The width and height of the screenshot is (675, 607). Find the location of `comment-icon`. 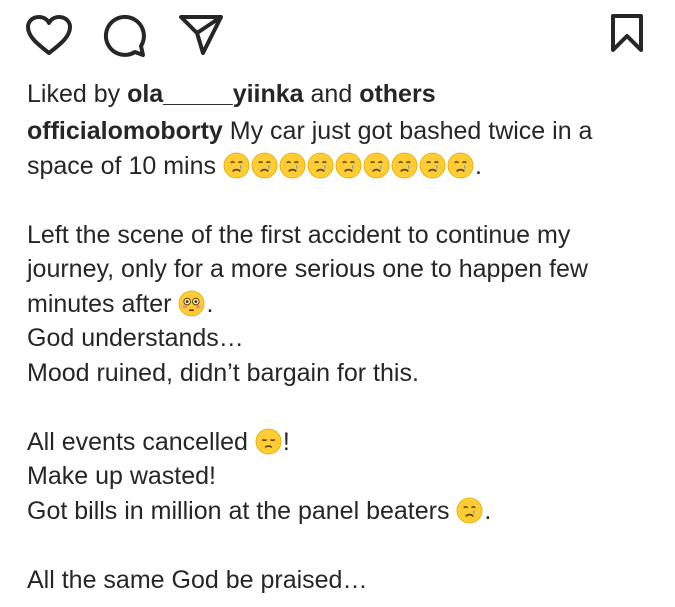

comment-icon is located at coordinates (125, 36).